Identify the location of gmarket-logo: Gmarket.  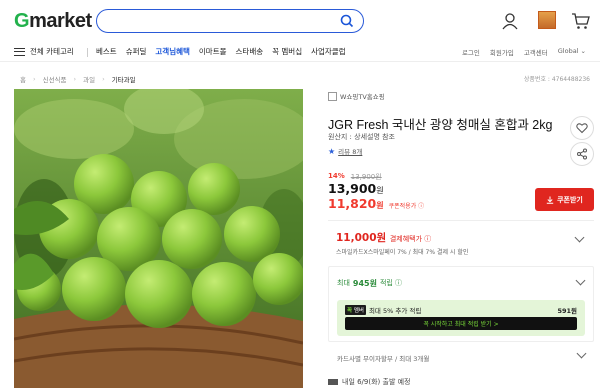
(53, 21).